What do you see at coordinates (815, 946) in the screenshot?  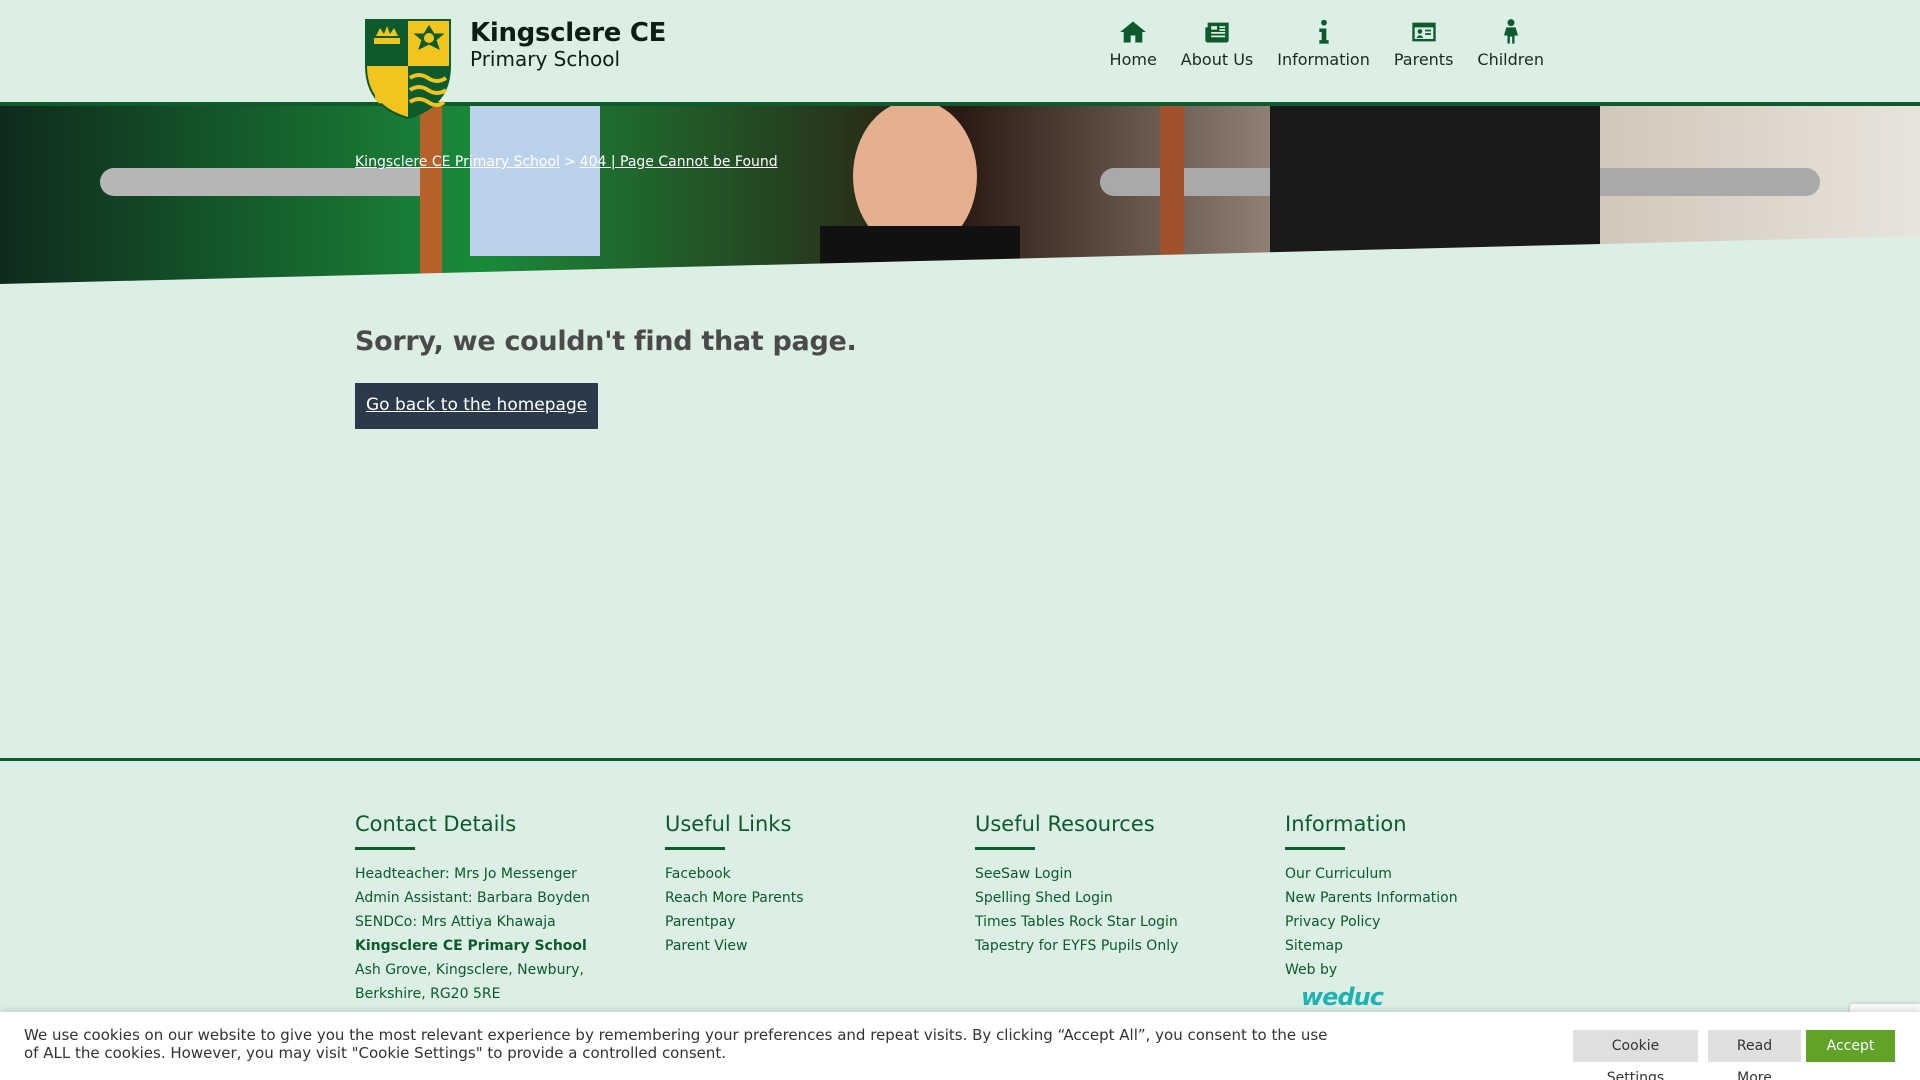 I see `link-parent-view: Parent View` at bounding box center [815, 946].